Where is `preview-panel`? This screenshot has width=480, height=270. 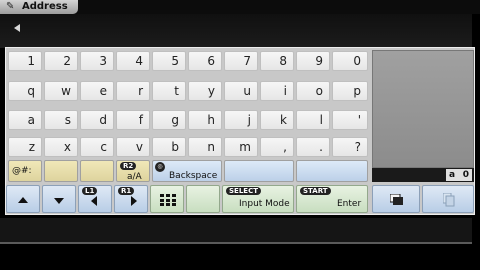
preview-panel is located at coordinates (423, 109).